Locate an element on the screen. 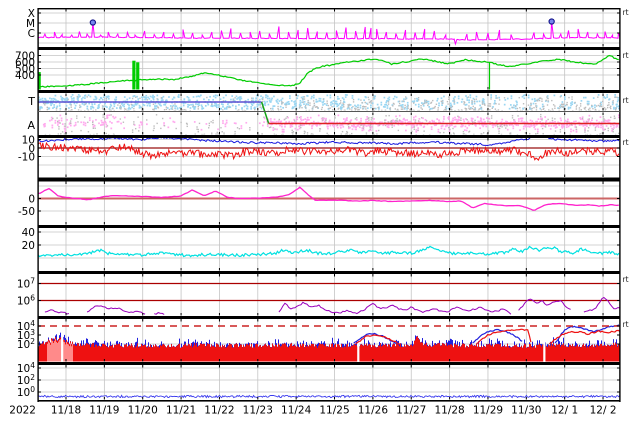  x-tick-label: 11/28 is located at coordinates (449, 411).